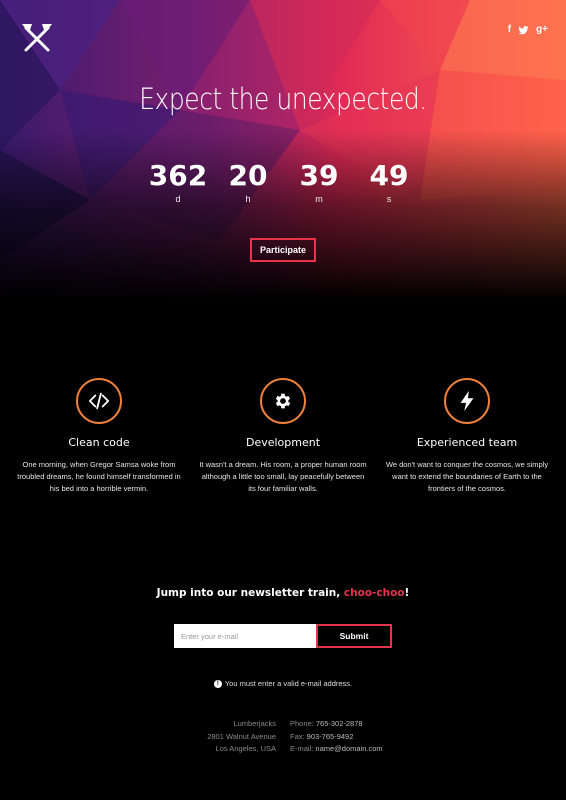  What do you see at coordinates (283, 99) in the screenshot?
I see `hero-tagline: Expect the unexpected.` at bounding box center [283, 99].